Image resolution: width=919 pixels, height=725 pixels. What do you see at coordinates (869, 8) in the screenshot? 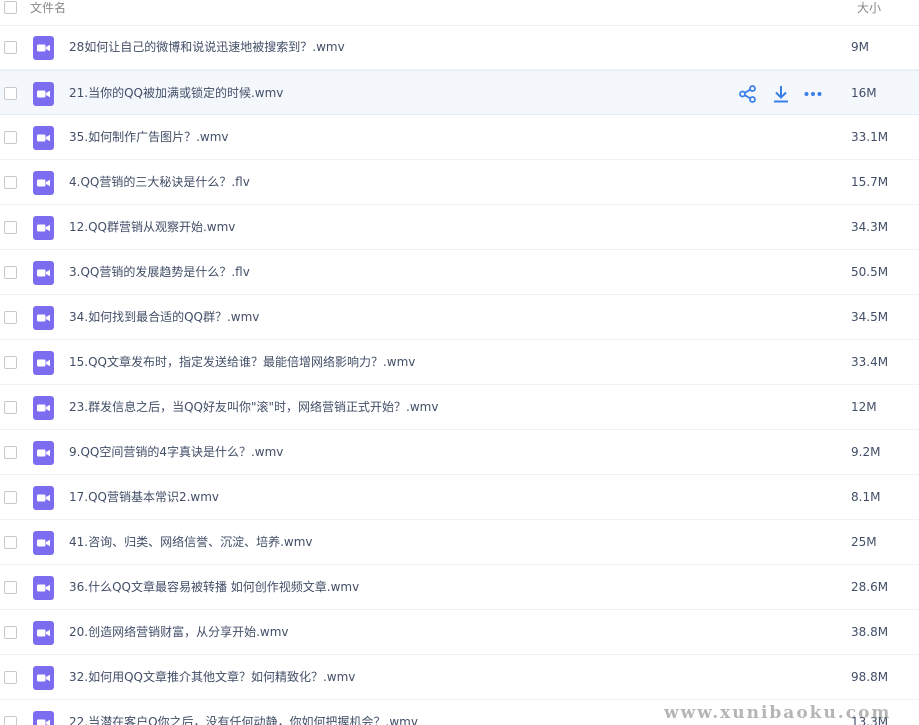
I see `column-header-size: 大小` at bounding box center [869, 8].